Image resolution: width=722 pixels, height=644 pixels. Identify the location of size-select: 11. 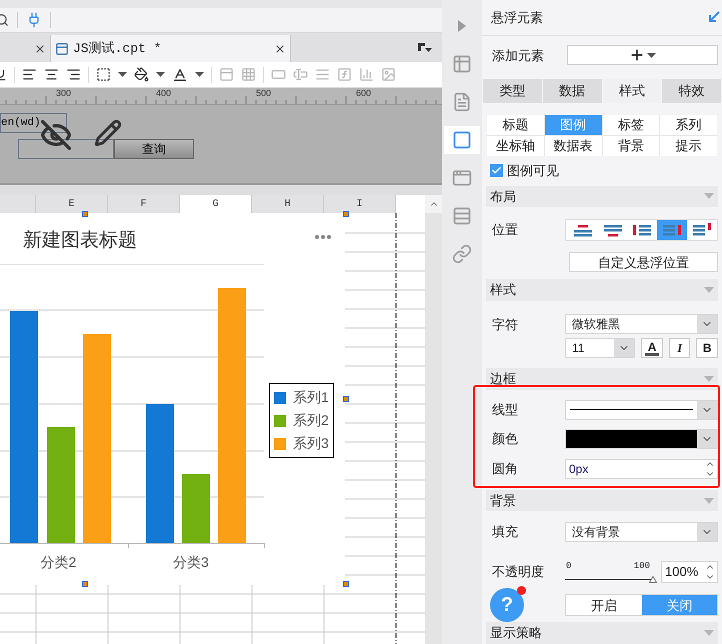
(600, 348).